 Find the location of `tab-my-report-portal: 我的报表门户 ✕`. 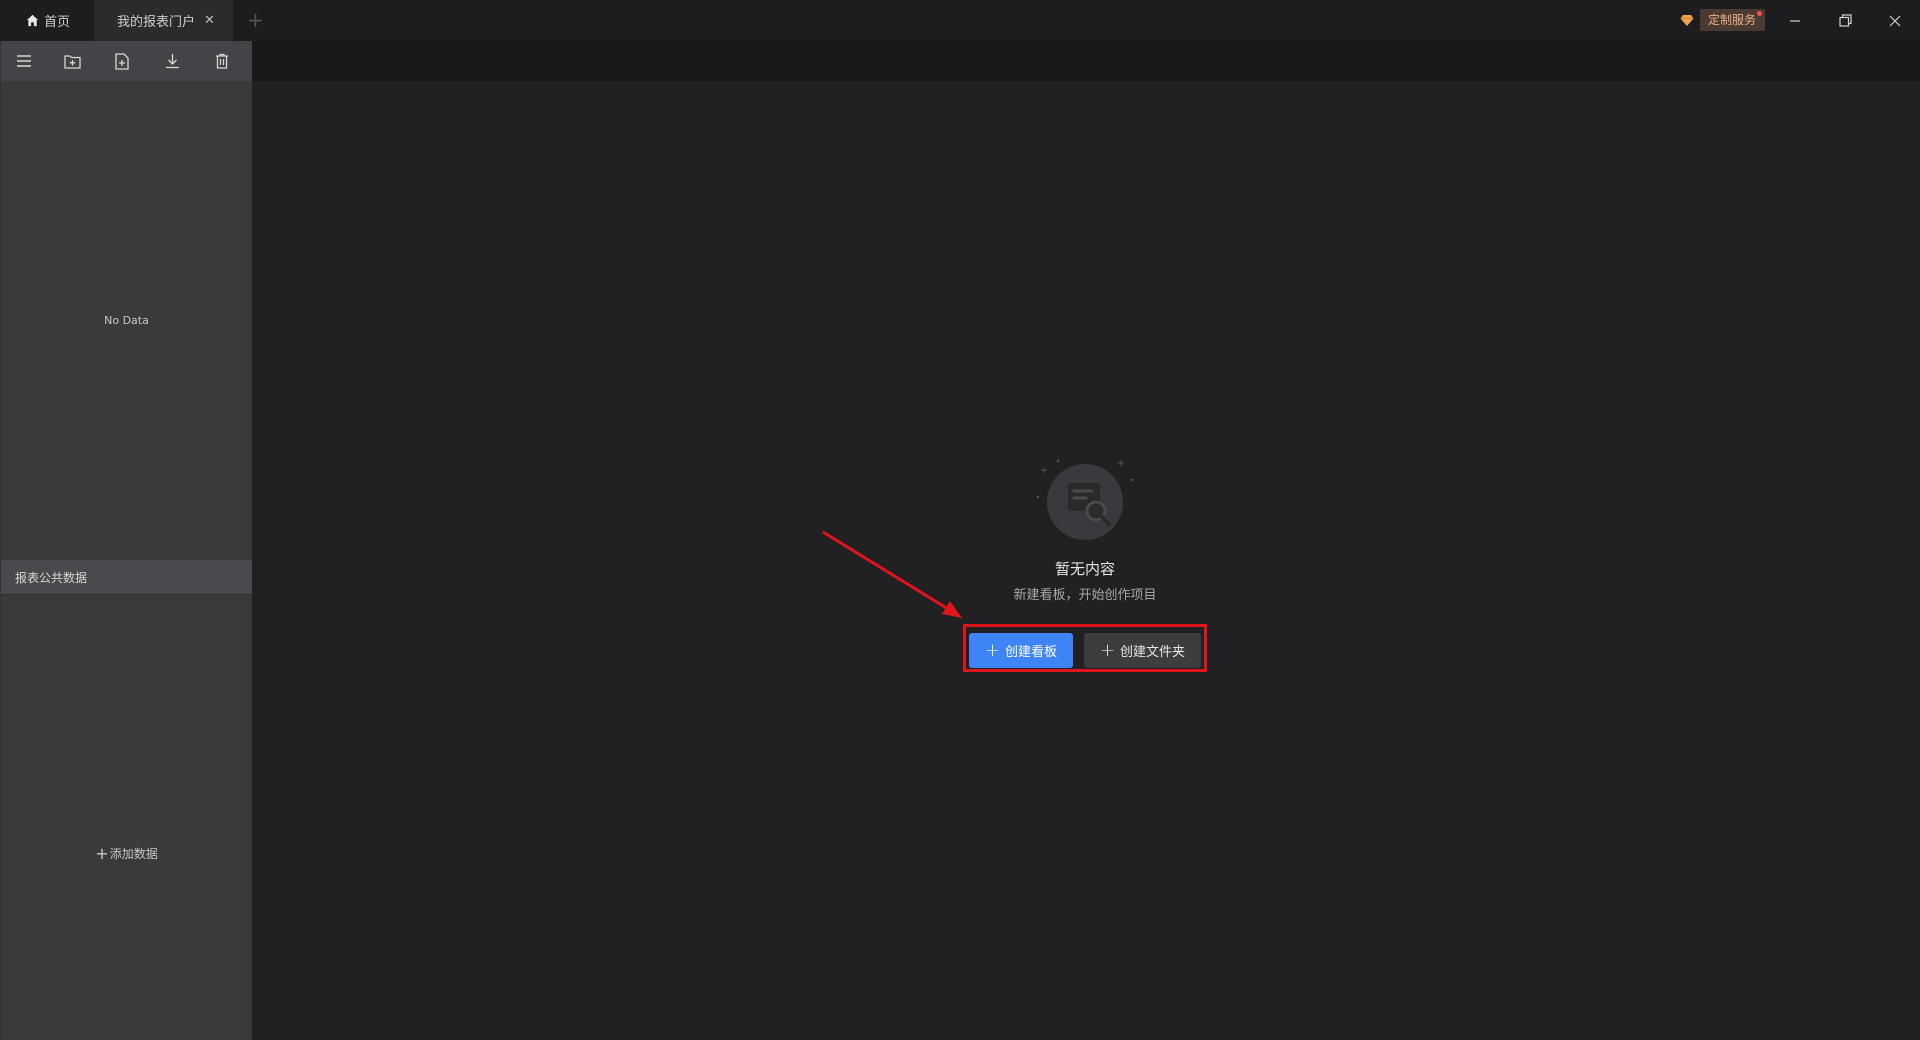

tab-my-report-portal: 我的报表门户 ✕ is located at coordinates (163, 20).